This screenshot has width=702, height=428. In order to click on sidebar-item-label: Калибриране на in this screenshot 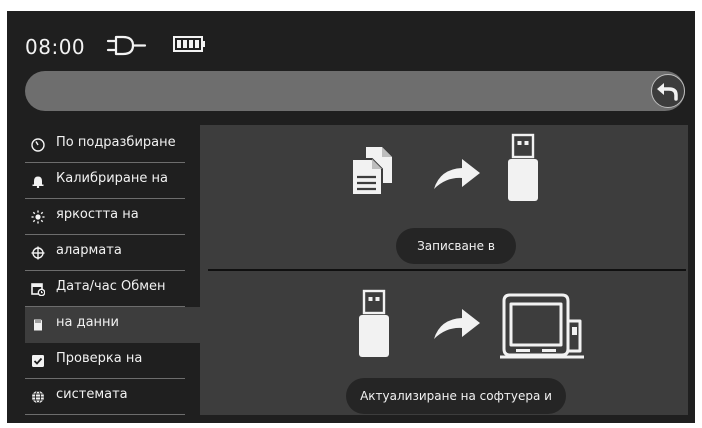, I will do `click(112, 178)`.